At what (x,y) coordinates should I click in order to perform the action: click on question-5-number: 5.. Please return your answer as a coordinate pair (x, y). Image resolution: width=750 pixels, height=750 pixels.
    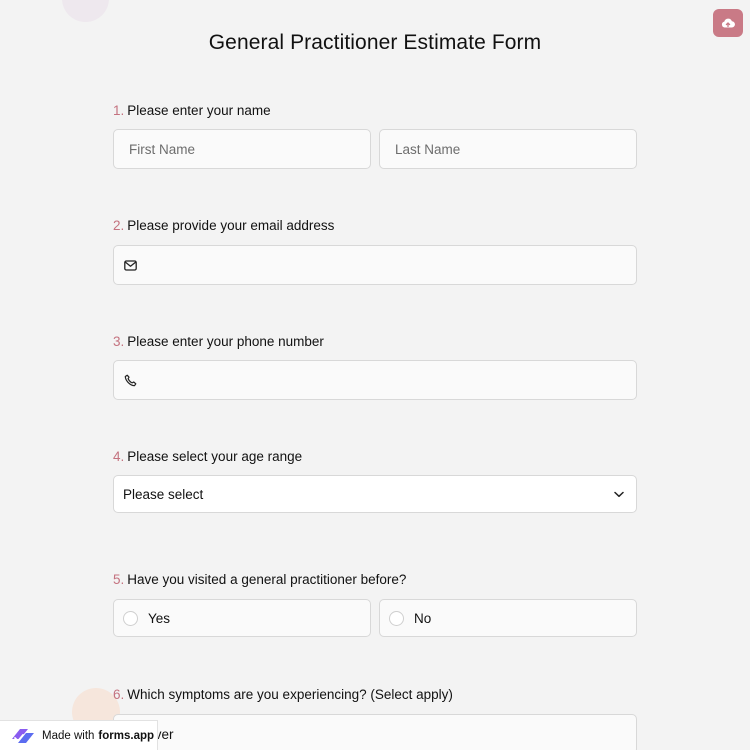
    Looking at the image, I should click on (119, 579).